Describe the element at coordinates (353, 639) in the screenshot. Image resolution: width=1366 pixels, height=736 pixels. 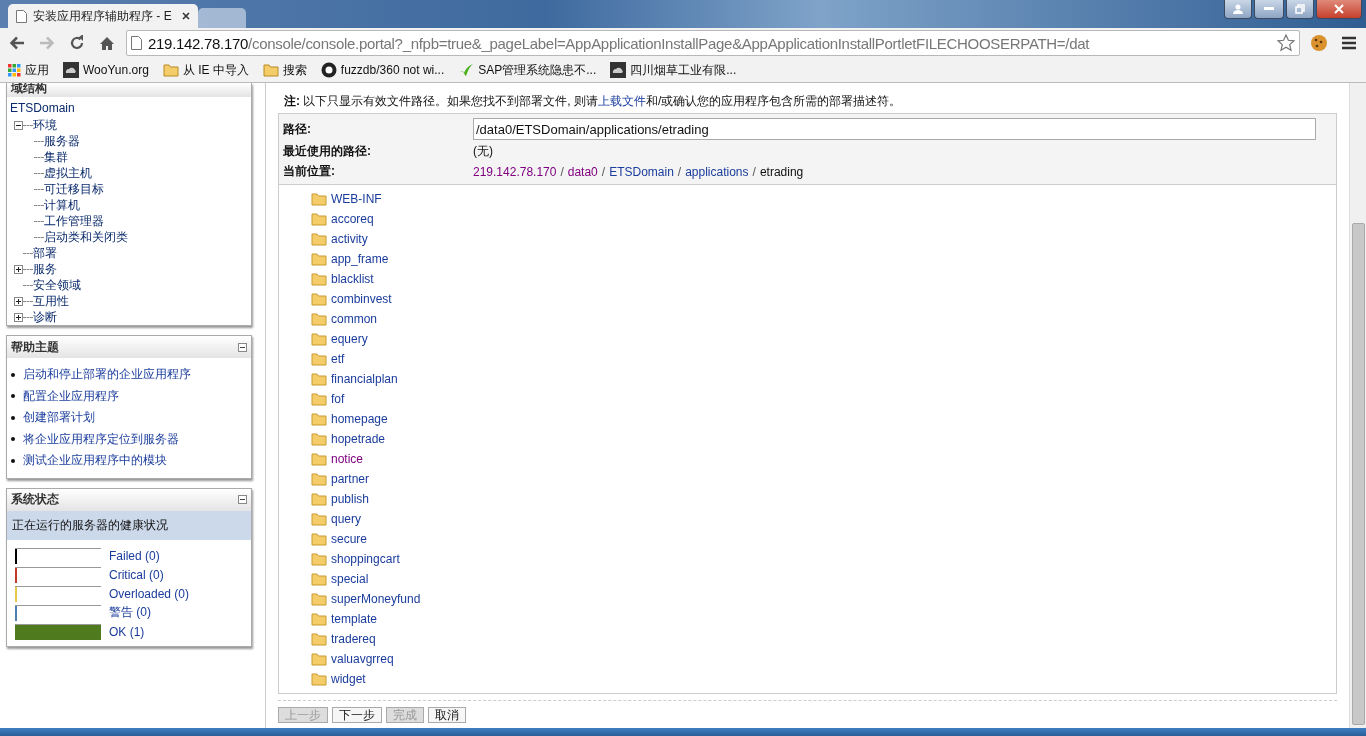
I see `folder-link: tradereq` at that location.